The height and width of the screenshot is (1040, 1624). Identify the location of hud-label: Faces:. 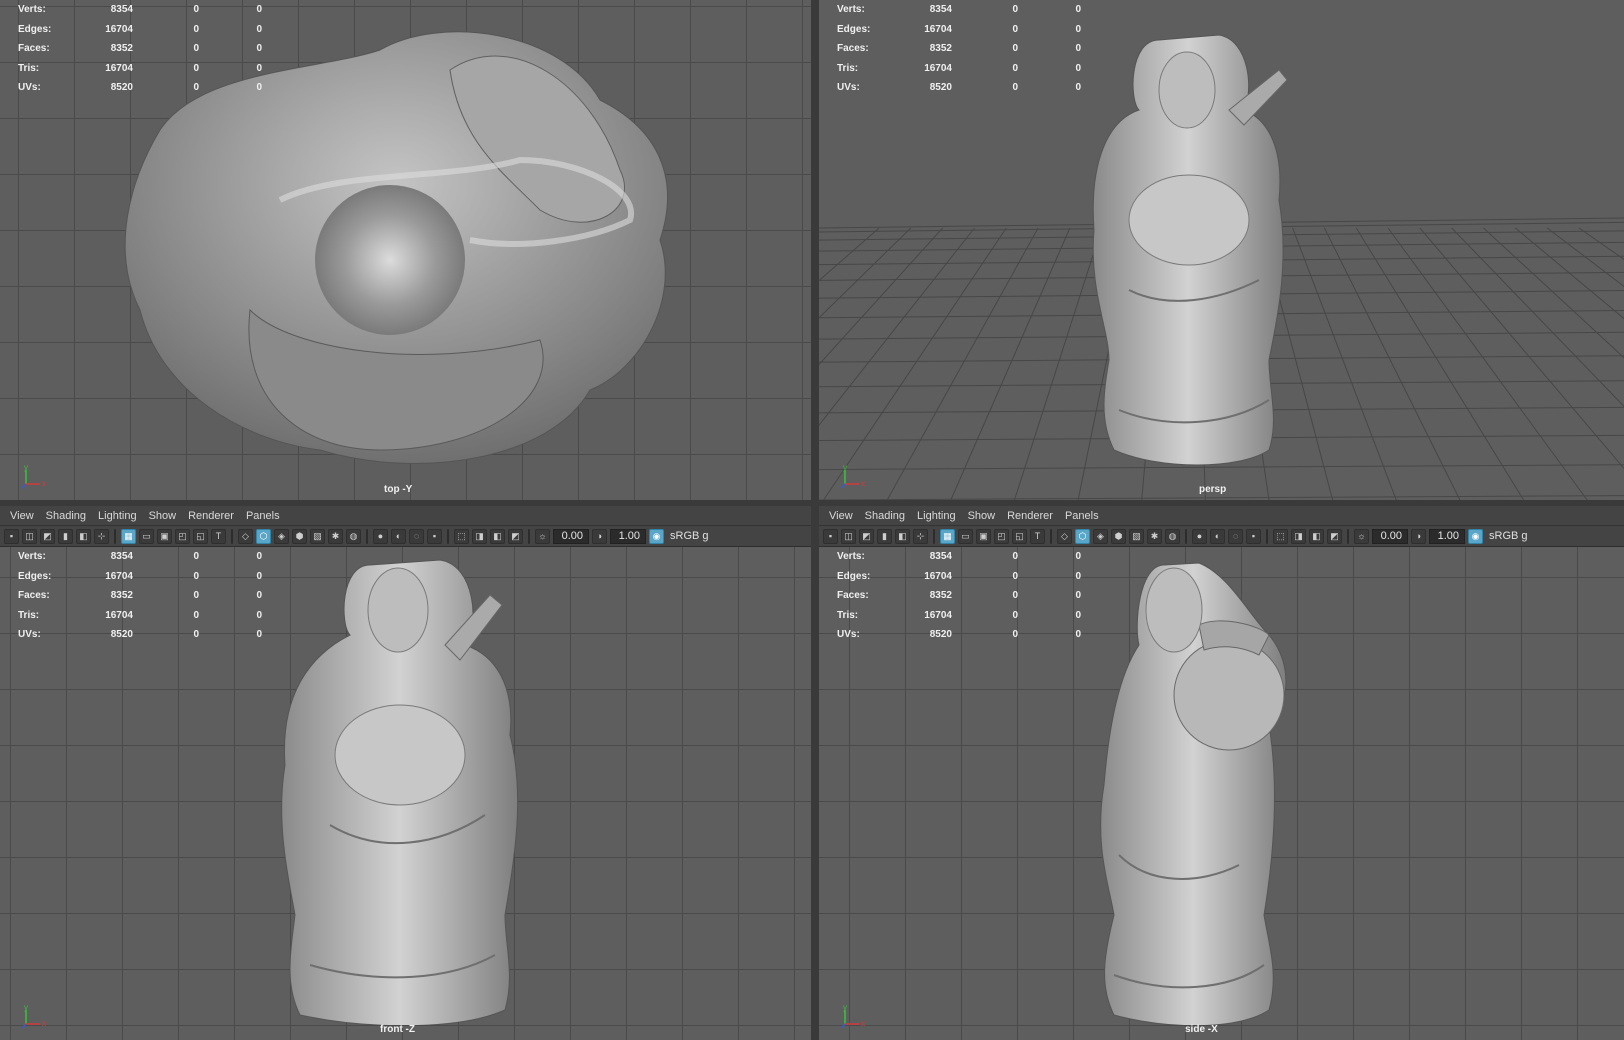
(34, 596).